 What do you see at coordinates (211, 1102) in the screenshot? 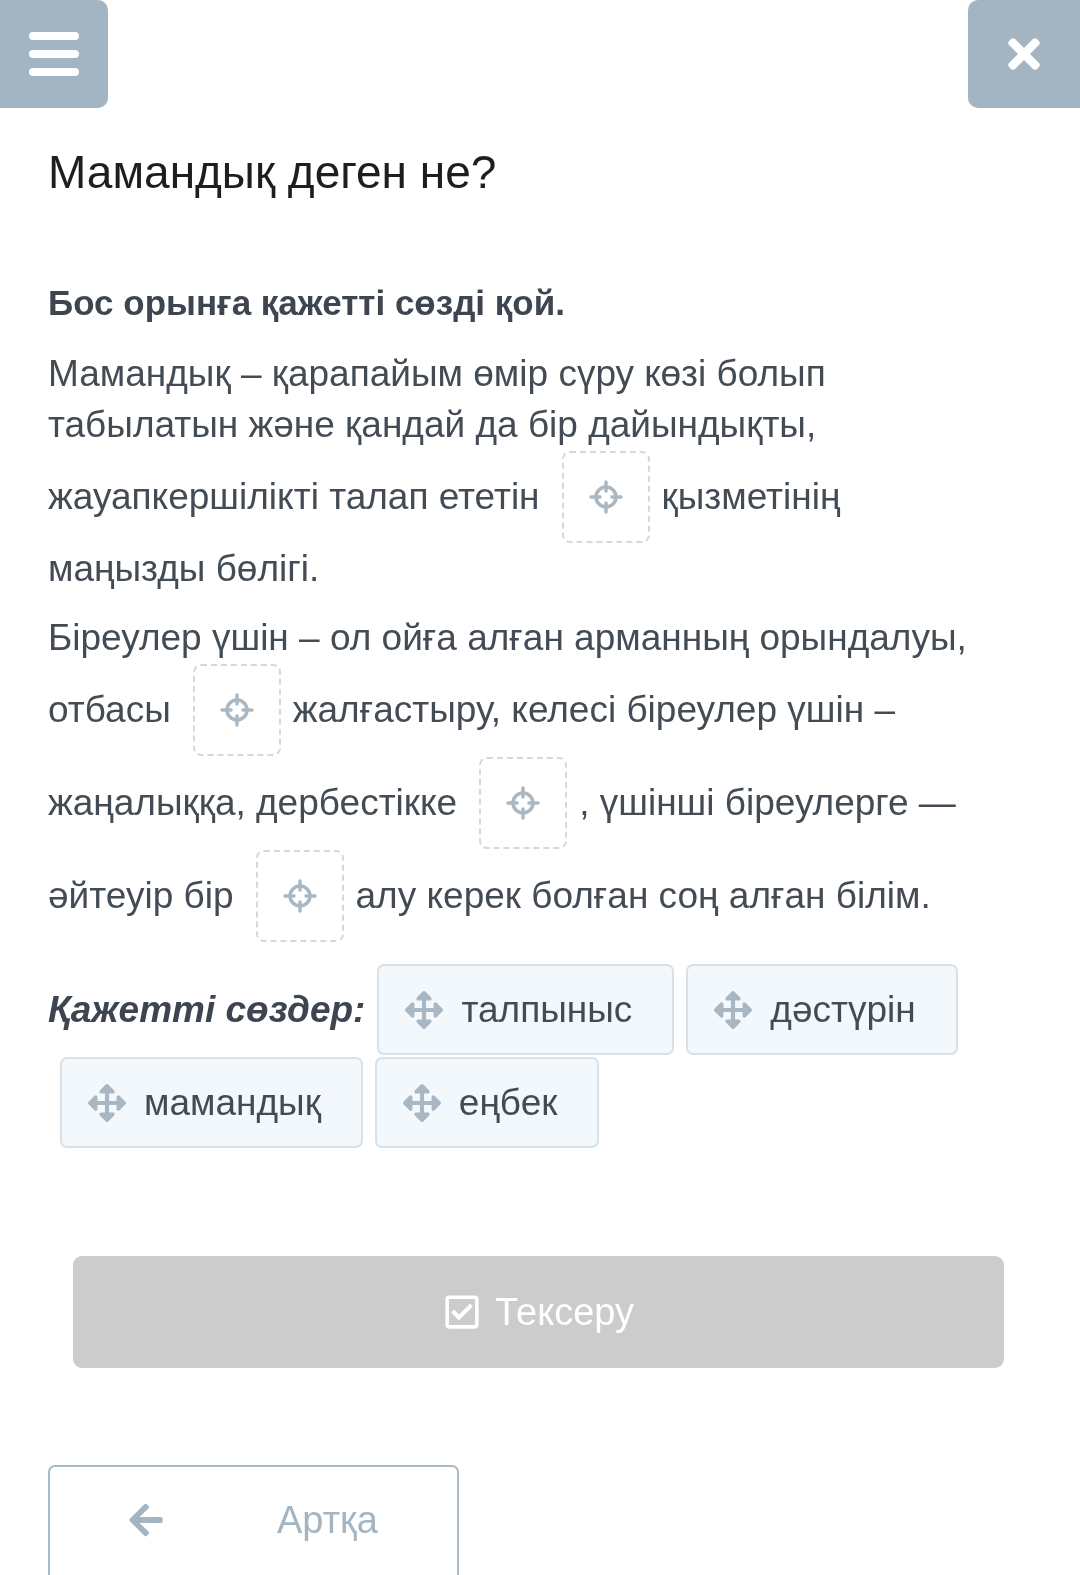
I see `word-chip: мамандық` at bounding box center [211, 1102].